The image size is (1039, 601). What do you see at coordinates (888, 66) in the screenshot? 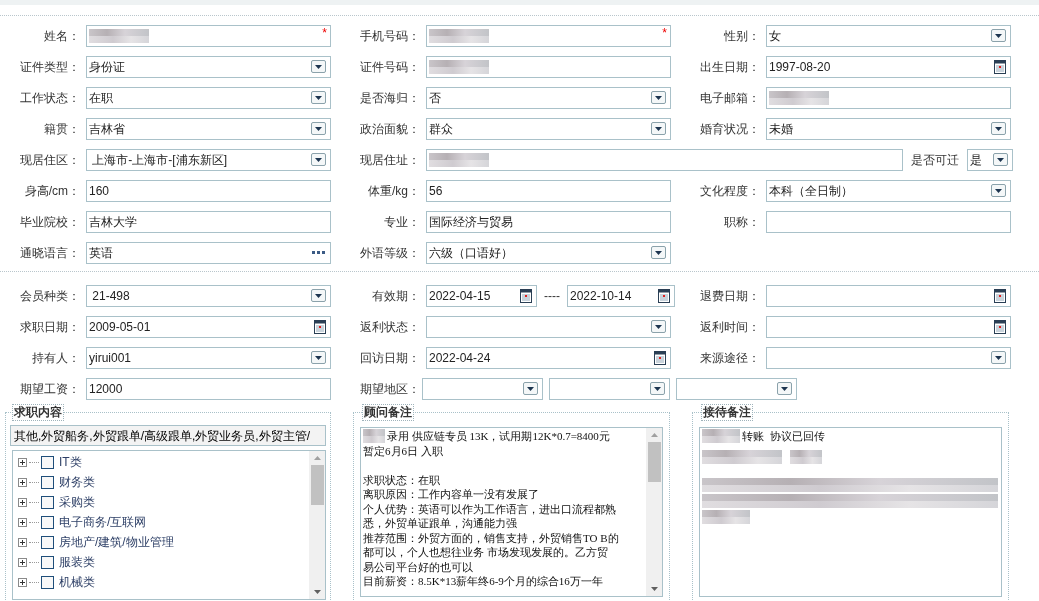
I see `date-field: 1997-08-20` at bounding box center [888, 66].